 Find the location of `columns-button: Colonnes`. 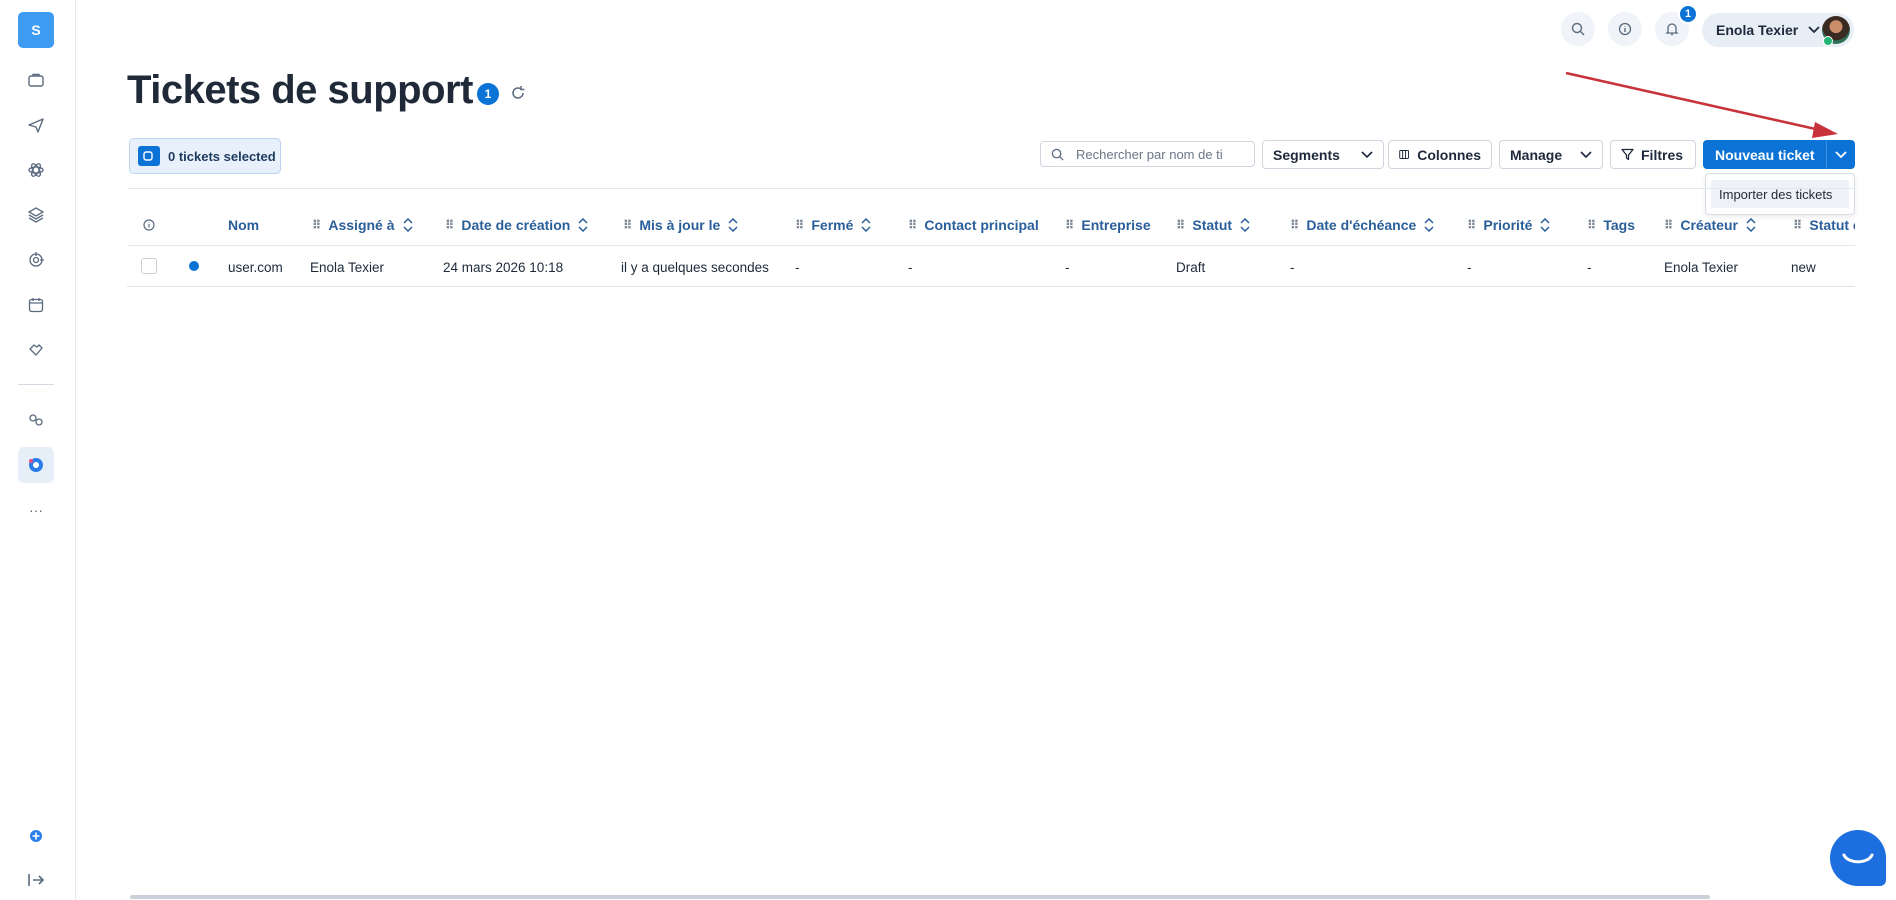

columns-button: Colonnes is located at coordinates (1440, 154).